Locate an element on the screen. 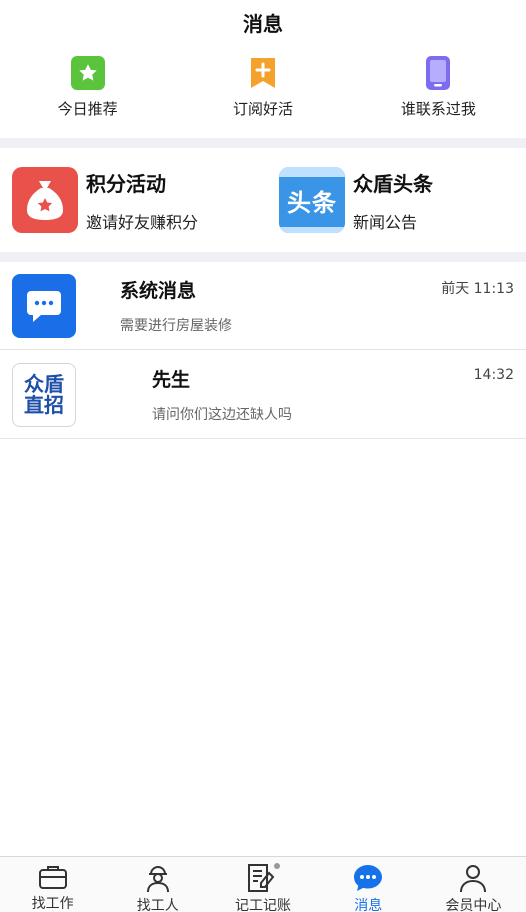 The width and height of the screenshot is (526, 912). quick-label: 订阅好活 is located at coordinates (262, 109).